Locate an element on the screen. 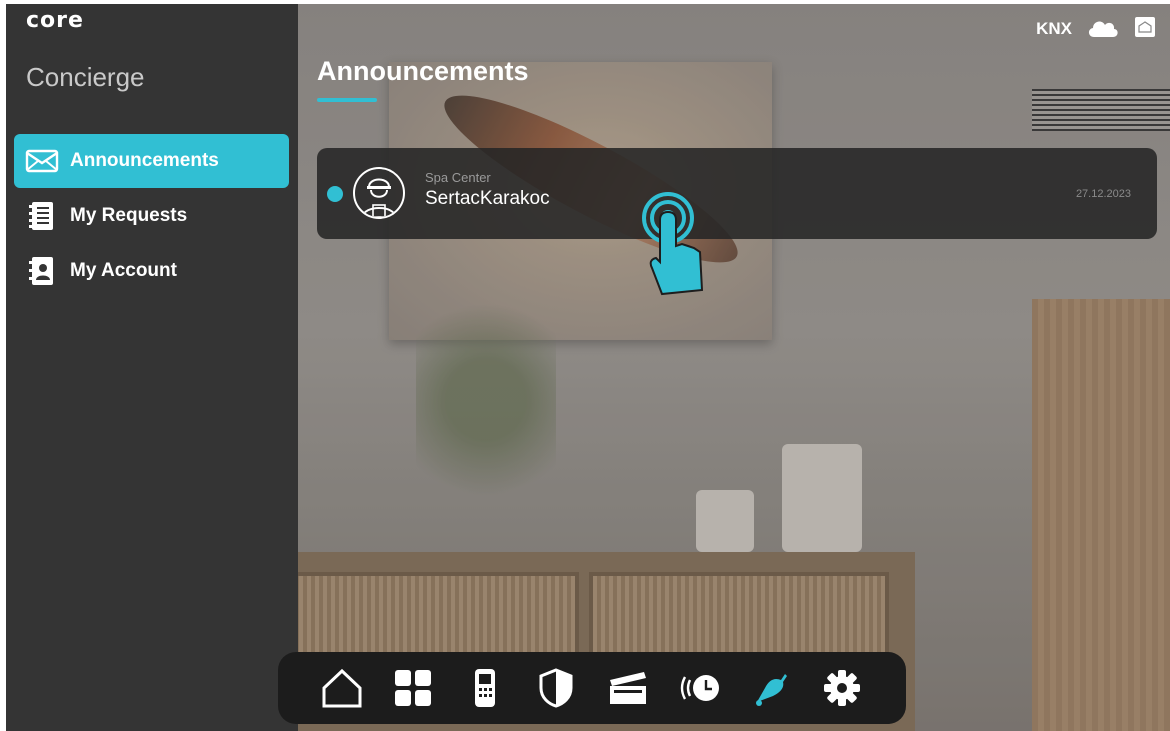 This screenshot has width=1170, height=731. sidebar-item-label: My Requests is located at coordinates (129, 215).